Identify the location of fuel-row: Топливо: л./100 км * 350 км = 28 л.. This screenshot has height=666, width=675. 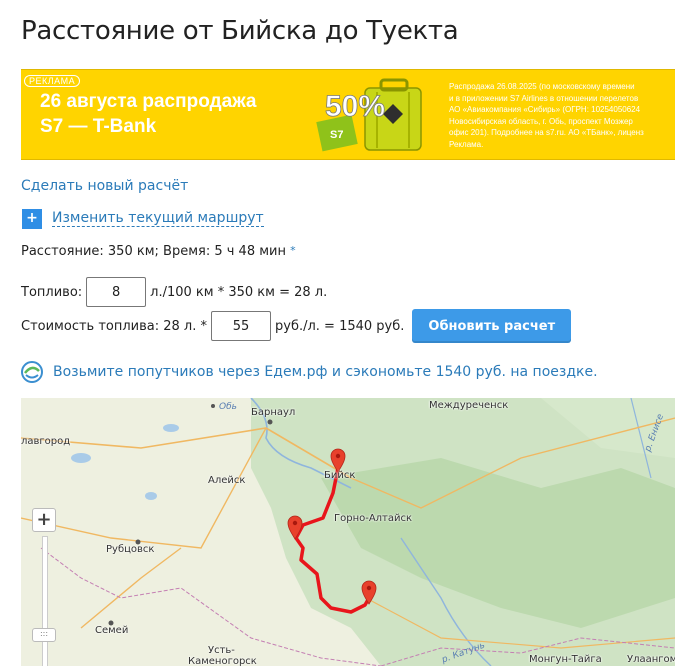
(174, 292).